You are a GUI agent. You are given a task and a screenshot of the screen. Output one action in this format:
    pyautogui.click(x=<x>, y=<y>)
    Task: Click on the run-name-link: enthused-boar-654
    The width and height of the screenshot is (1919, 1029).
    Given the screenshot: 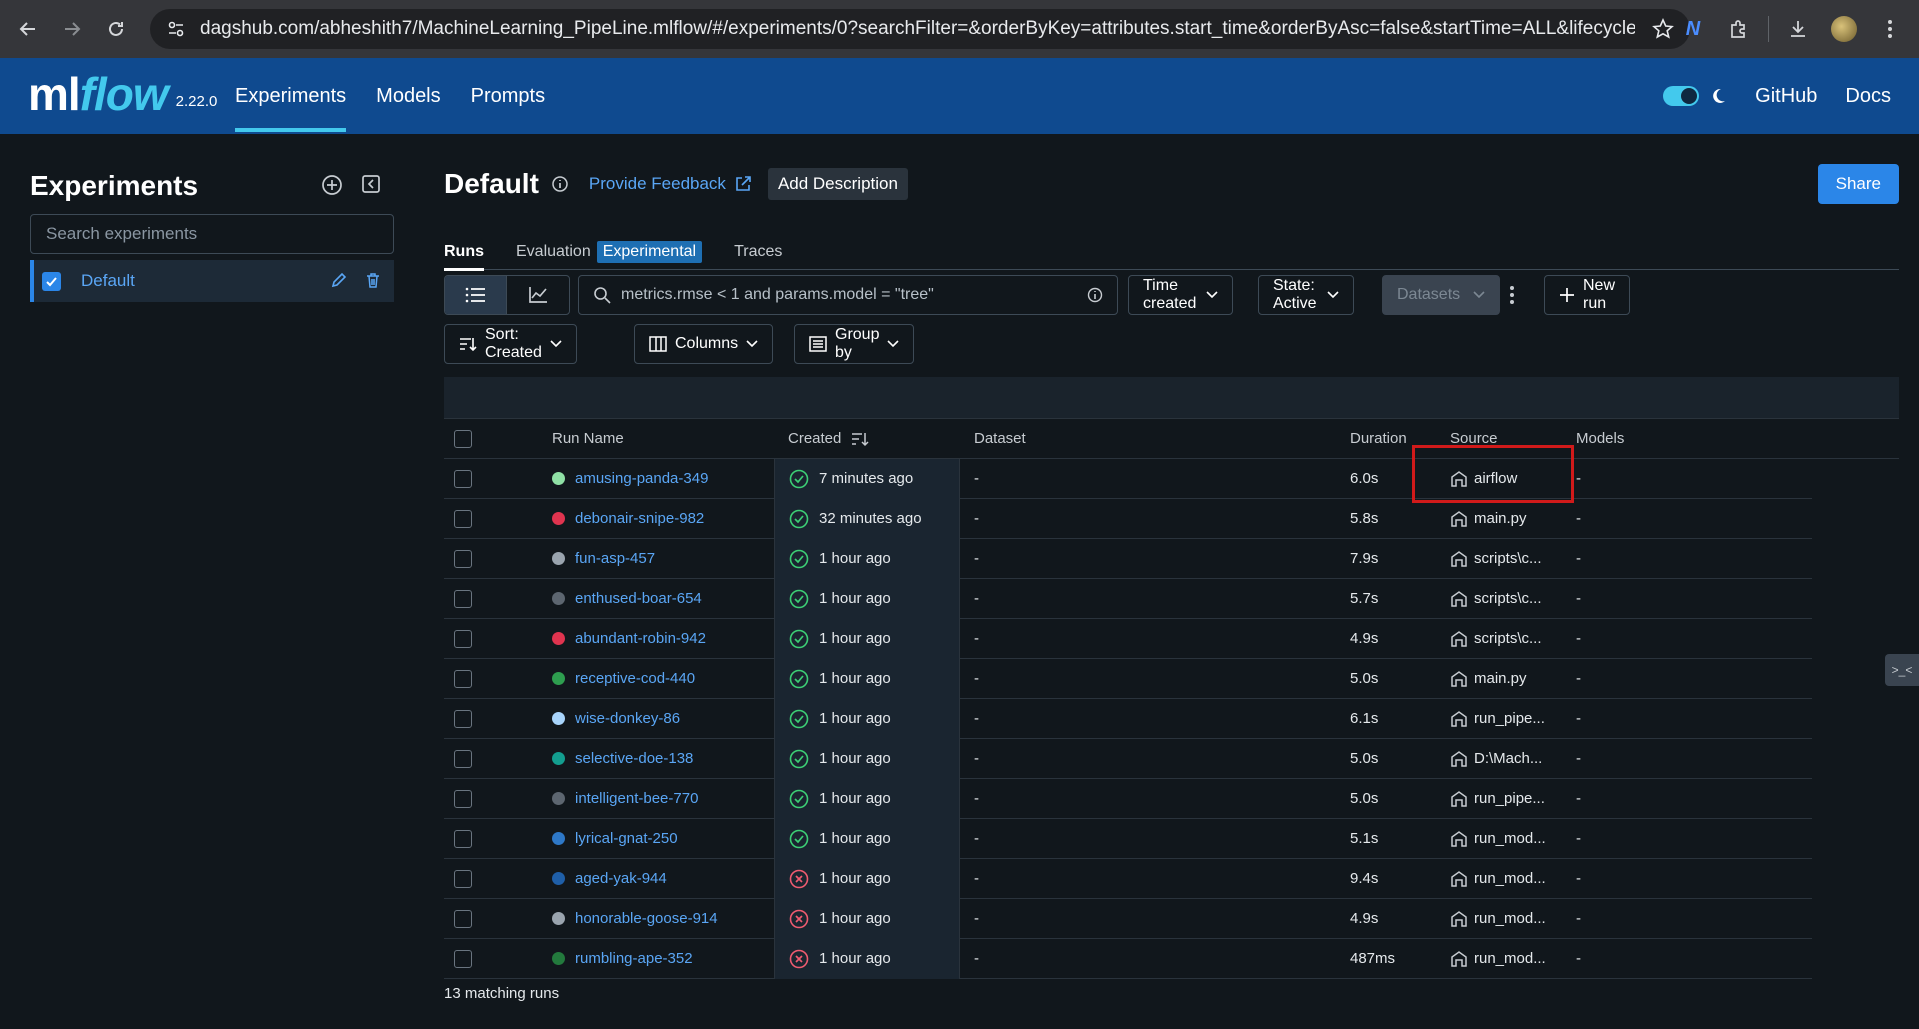 What is the action you would take?
    pyautogui.click(x=627, y=598)
    